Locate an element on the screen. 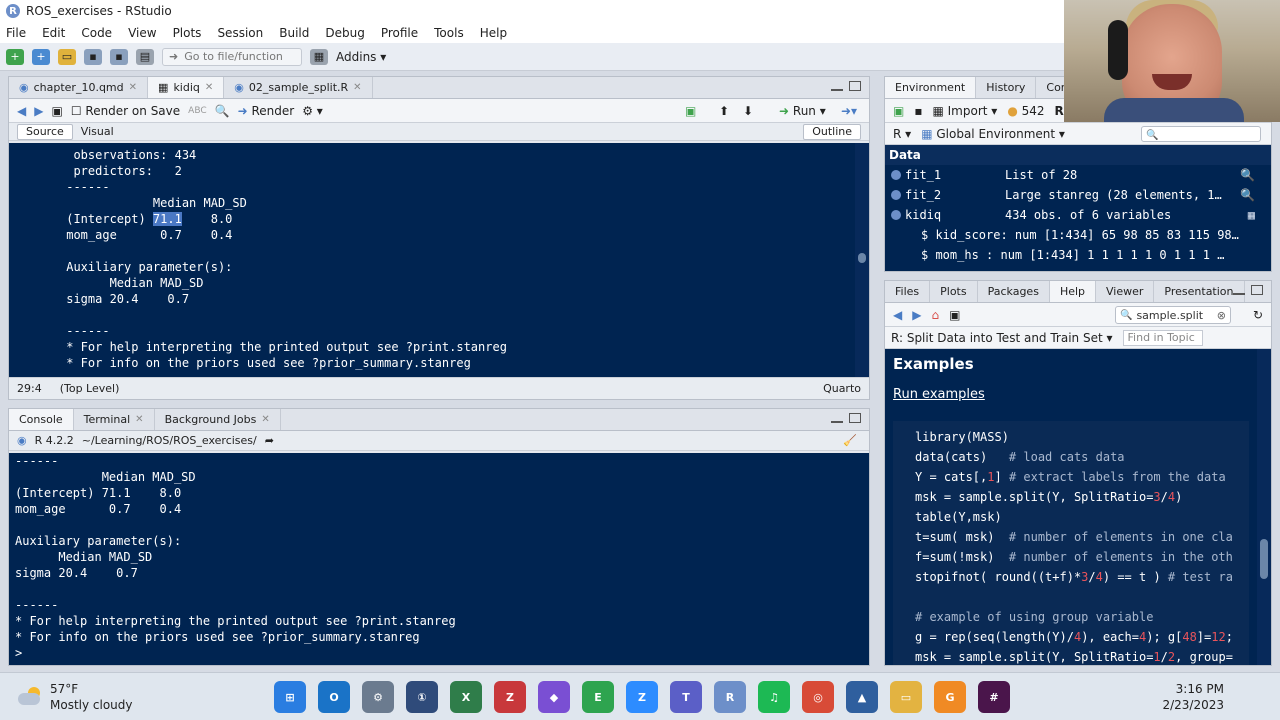 The height and width of the screenshot is (720, 1280). menu-tools: Tools is located at coordinates (449, 33).